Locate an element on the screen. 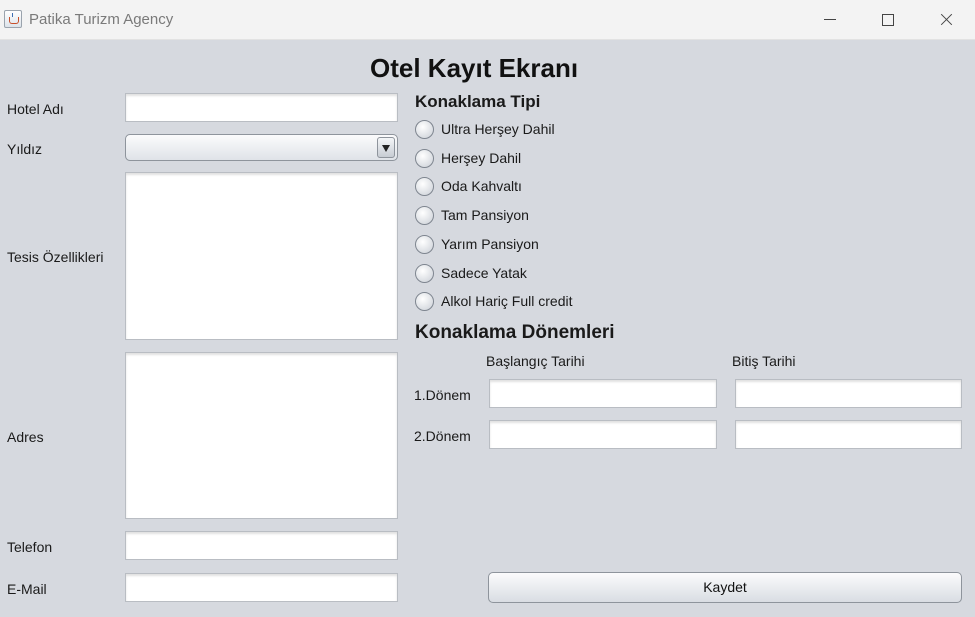 This screenshot has width=975, height=617. window-title: Patika Turizm Agency is located at coordinates (101, 19).